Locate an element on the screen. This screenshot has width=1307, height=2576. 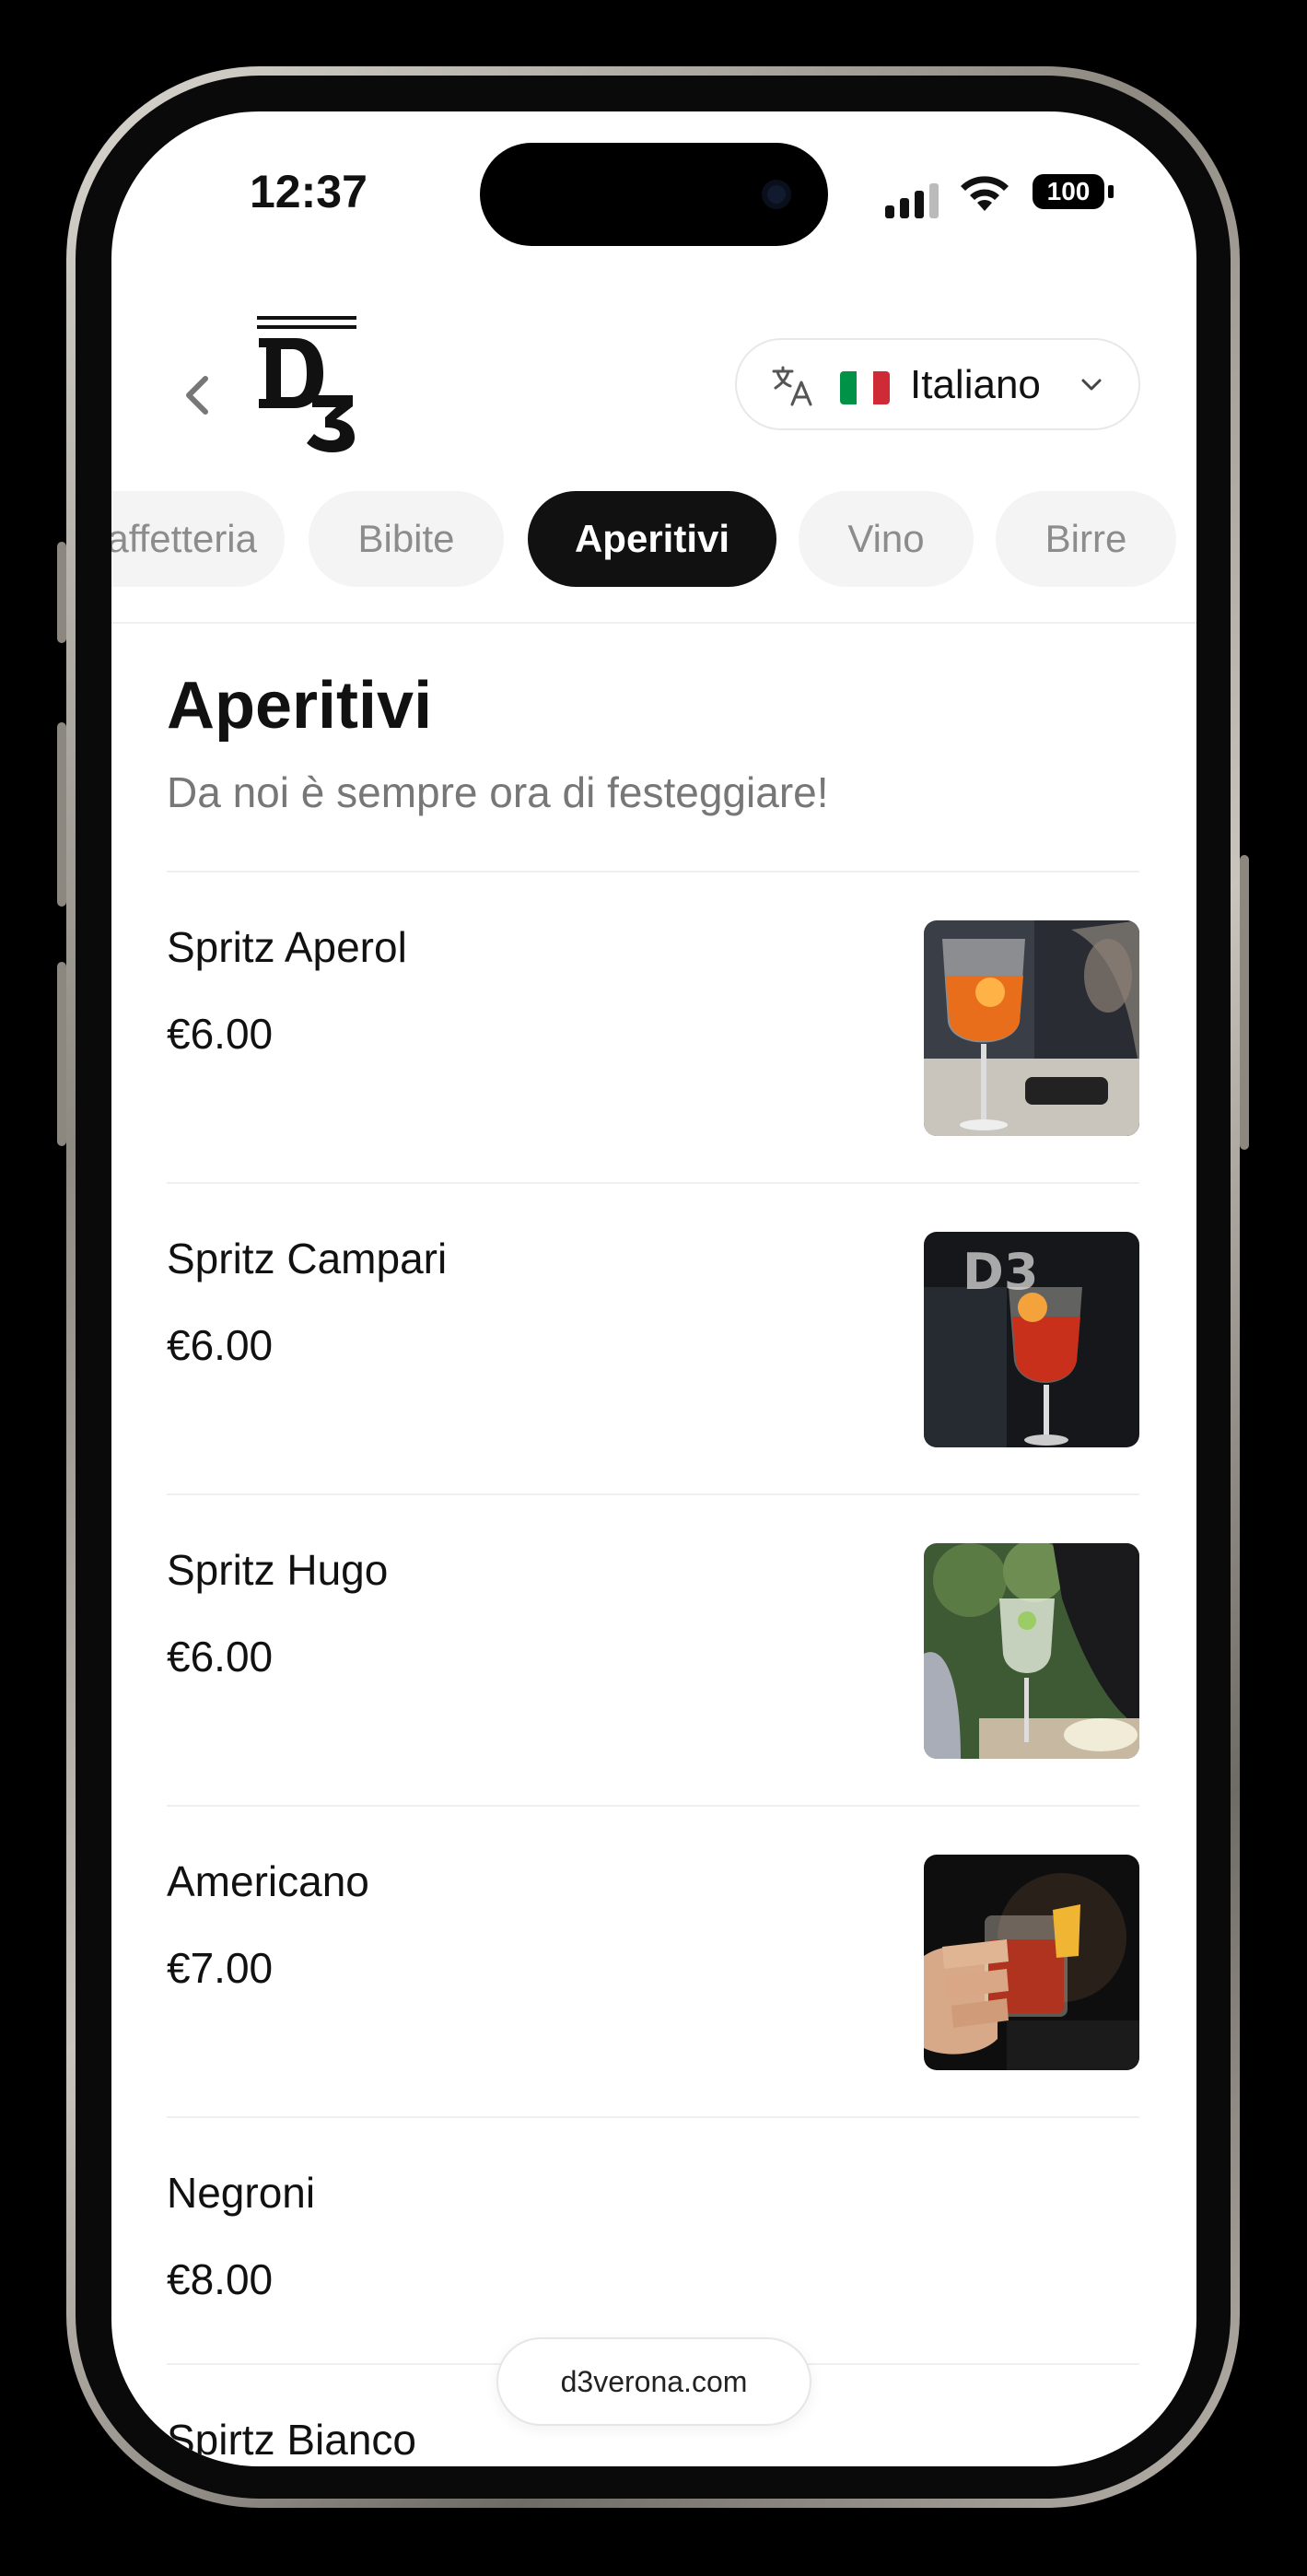
tab-label: Bibite is located at coordinates (406, 539).